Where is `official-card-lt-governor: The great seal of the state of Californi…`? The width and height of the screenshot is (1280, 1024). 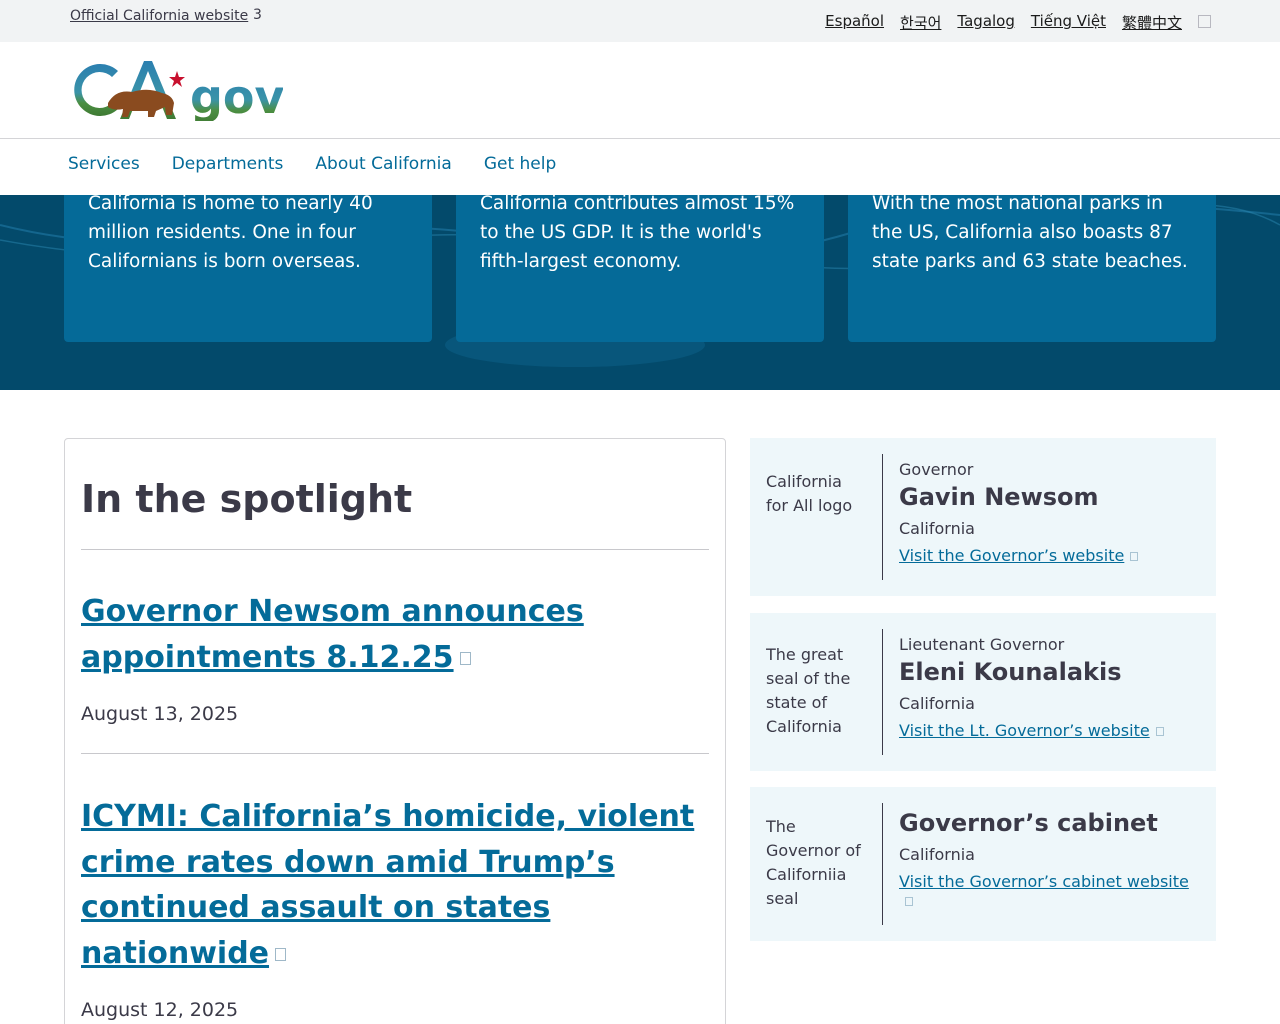 official-card-lt-governor: The great seal of the state of Californi… is located at coordinates (983, 692).